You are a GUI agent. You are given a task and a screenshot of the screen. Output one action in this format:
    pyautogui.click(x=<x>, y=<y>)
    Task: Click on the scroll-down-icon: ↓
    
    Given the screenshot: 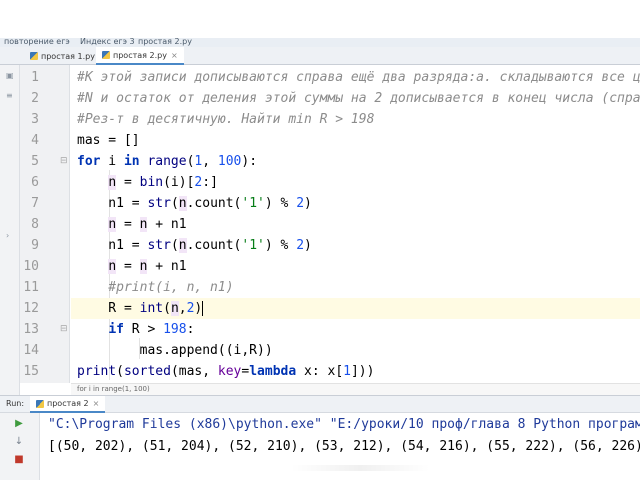 What is the action you would take?
    pyautogui.click(x=19, y=442)
    